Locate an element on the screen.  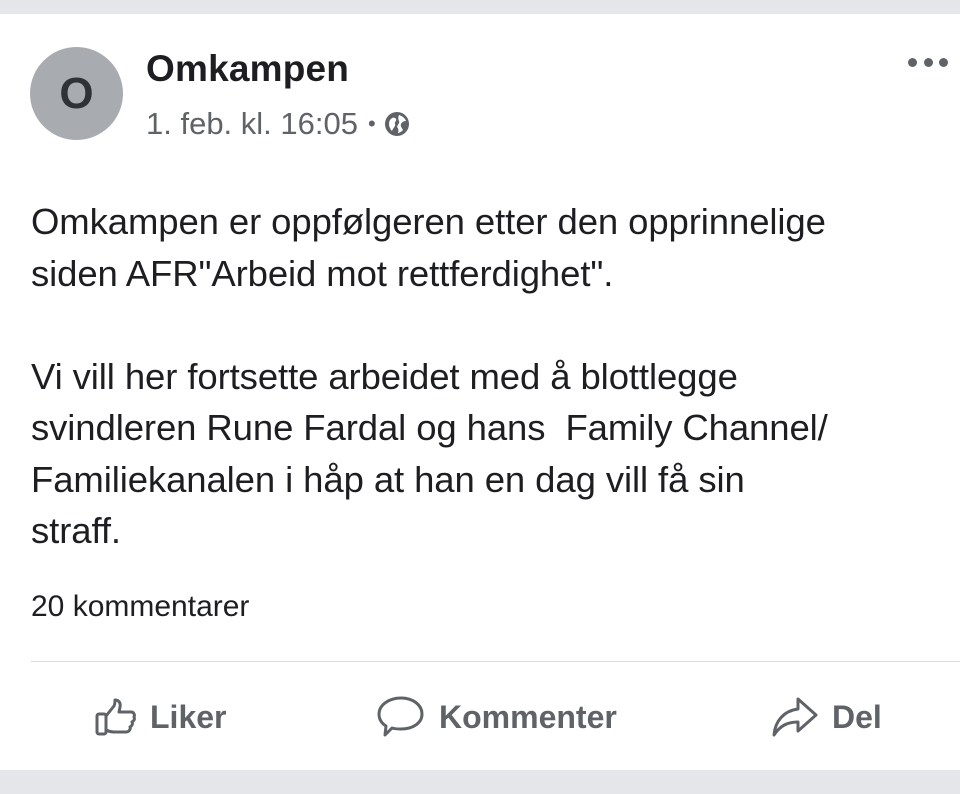
thumbs-up-icon is located at coordinates (122, 717).